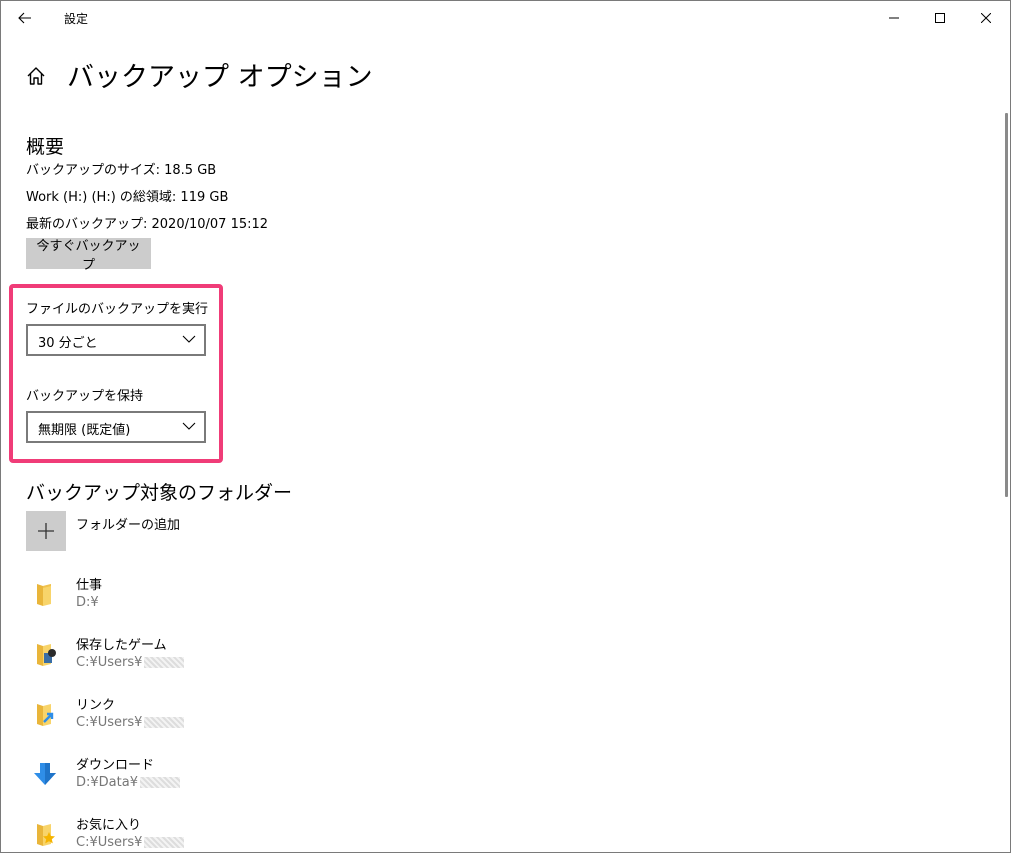 The image size is (1011, 853). I want to click on folder-path: D:¥, so click(87, 602).